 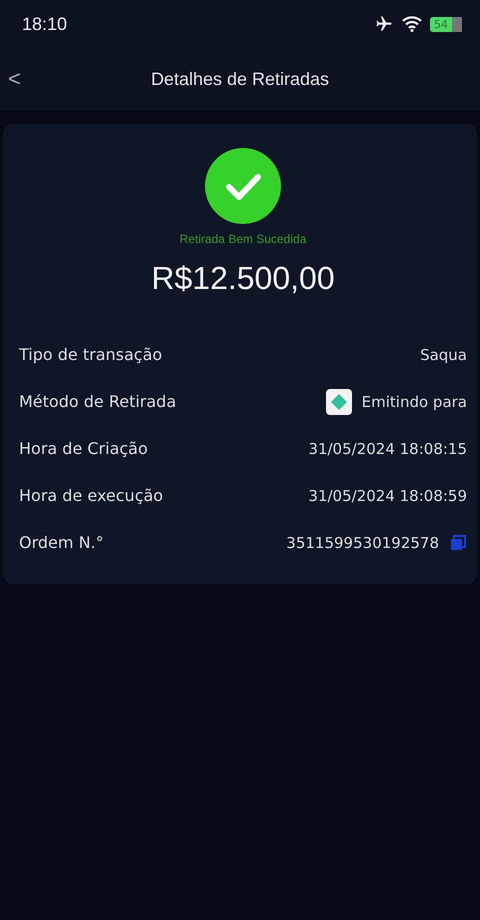 I want to click on detail-value: 31/05/2024 18:08:15, so click(x=387, y=449).